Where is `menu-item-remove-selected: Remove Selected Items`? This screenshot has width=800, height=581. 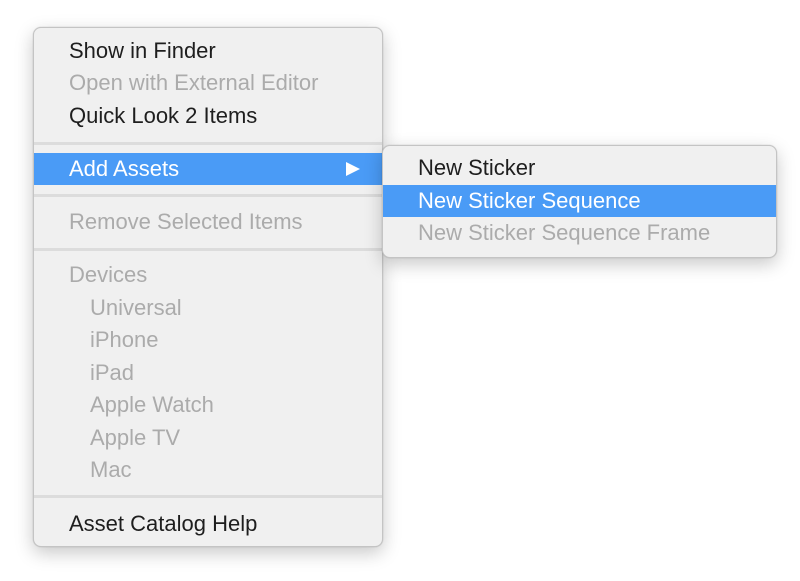 menu-item-remove-selected: Remove Selected Items is located at coordinates (186, 221).